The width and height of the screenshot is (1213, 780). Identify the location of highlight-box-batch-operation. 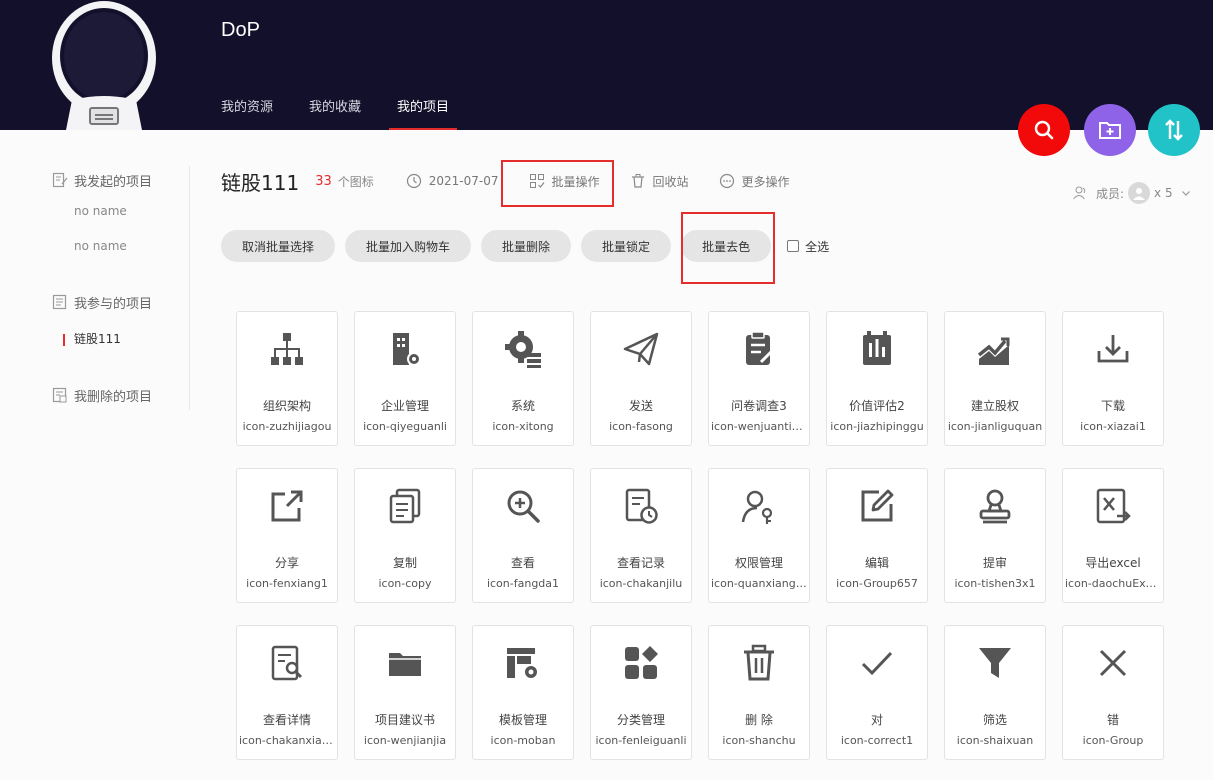
(557, 183).